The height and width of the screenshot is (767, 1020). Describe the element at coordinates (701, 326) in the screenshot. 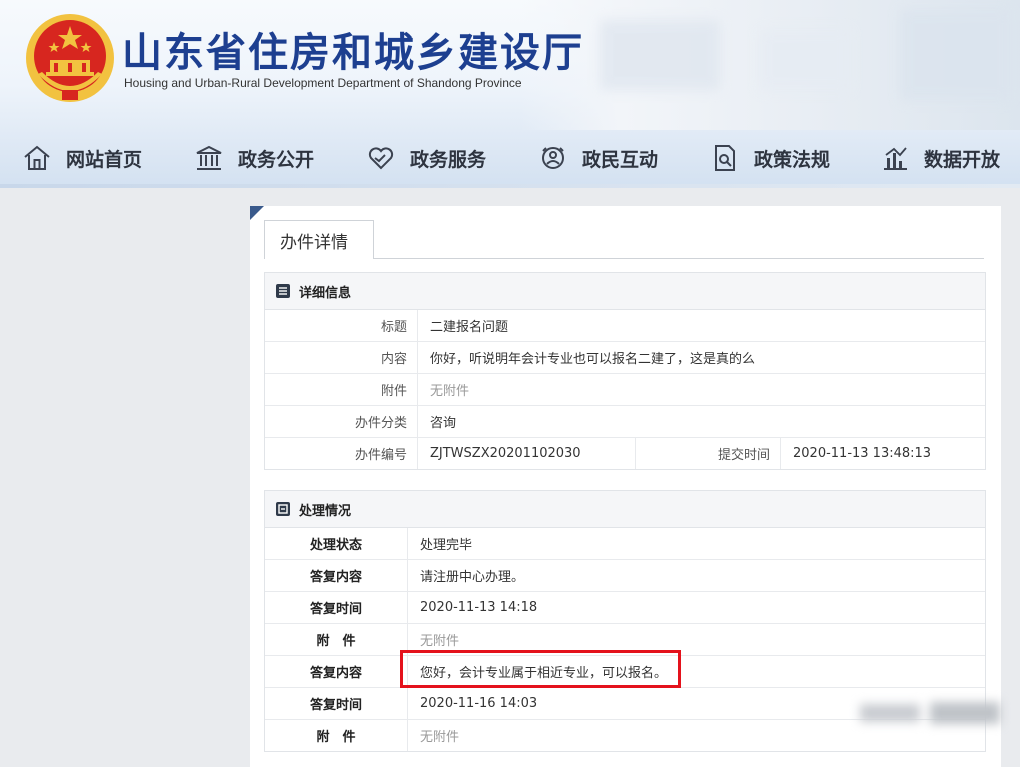

I see `row-value: 二建报名问题` at that location.